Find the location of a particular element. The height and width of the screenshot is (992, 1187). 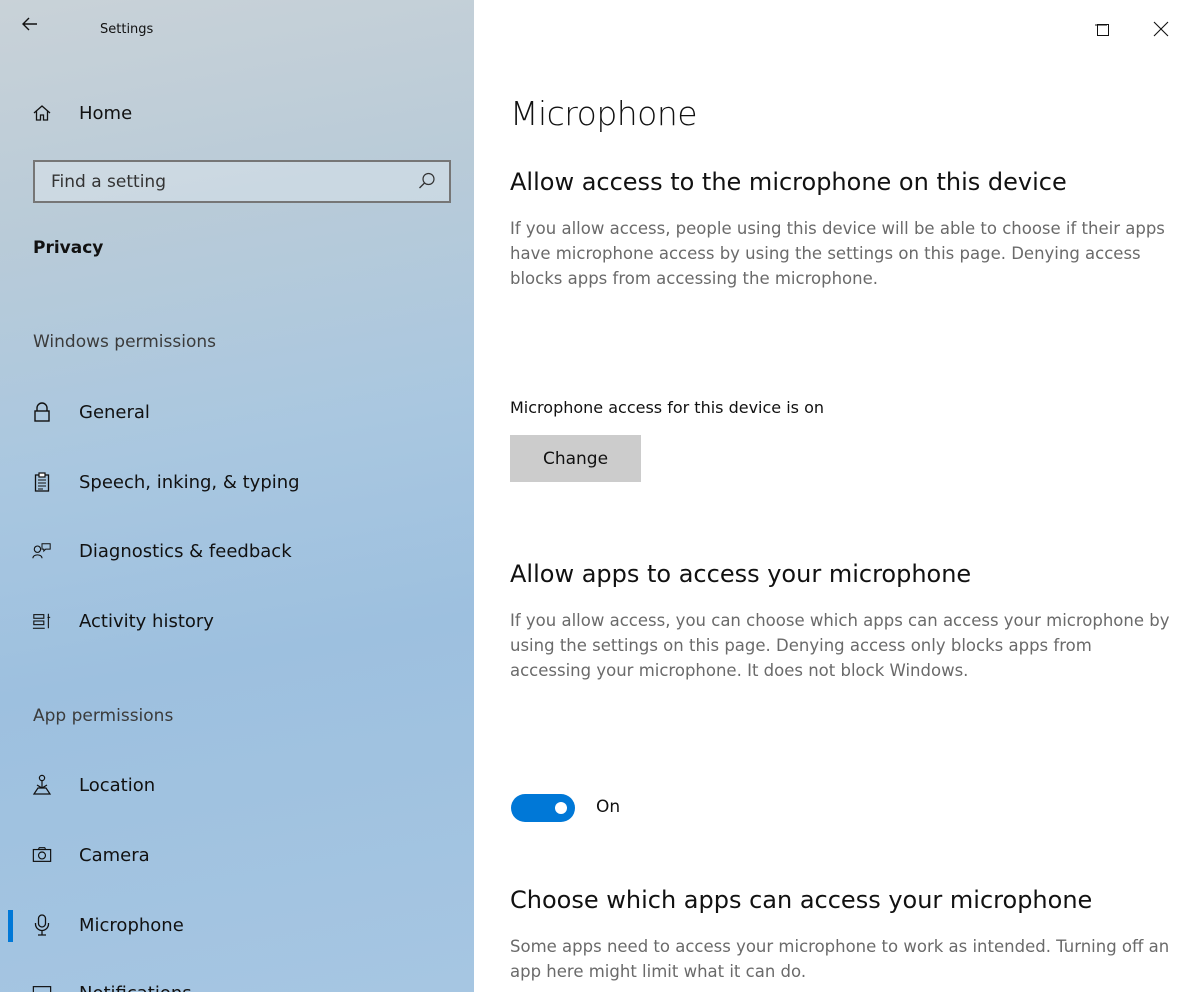

home-icon is located at coordinates (42, 113).